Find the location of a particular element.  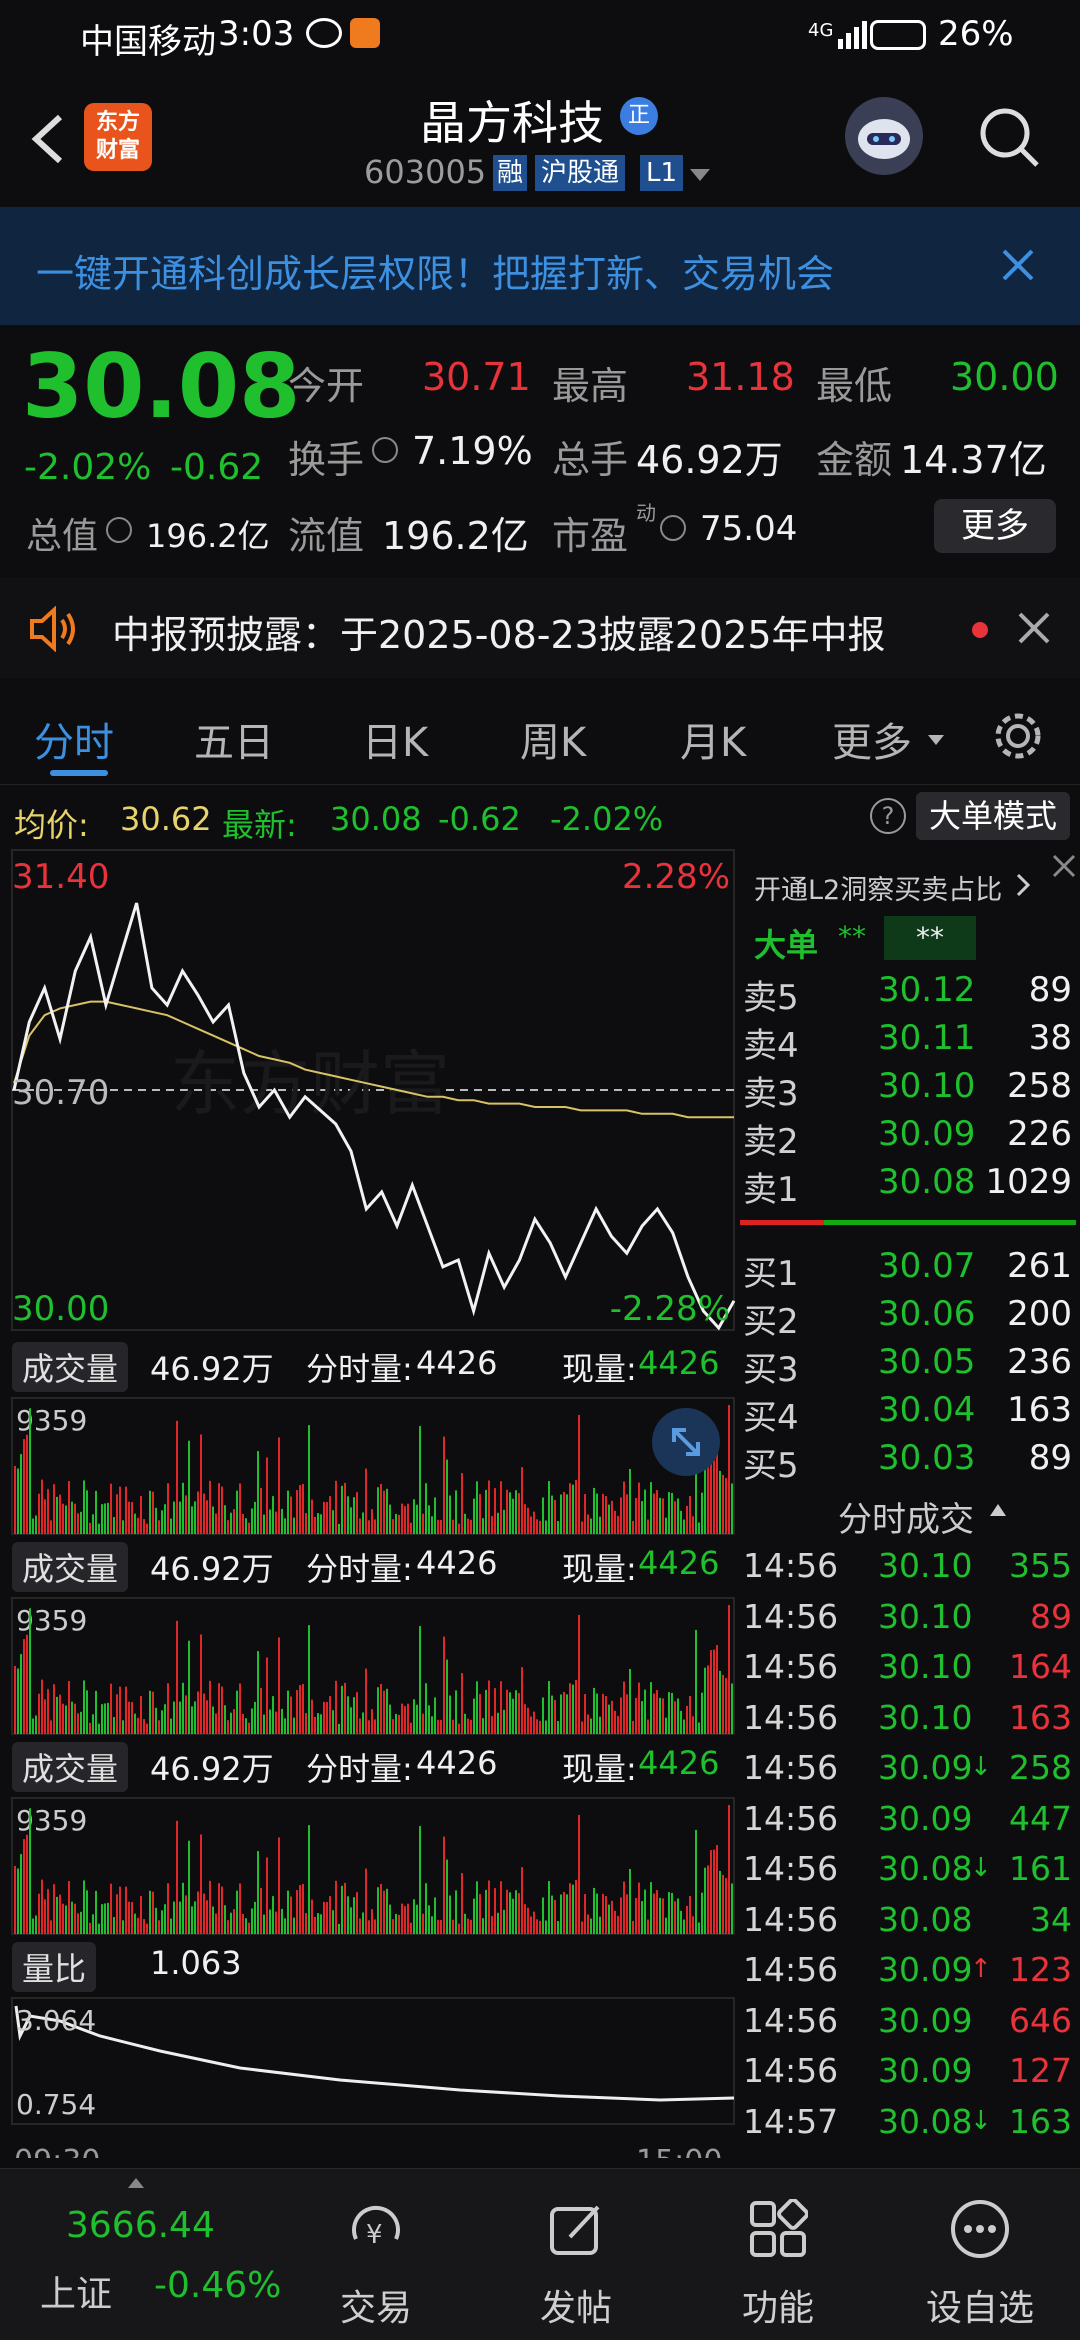

ask-row: 卖3 30.10 258 is located at coordinates (909, 1090).